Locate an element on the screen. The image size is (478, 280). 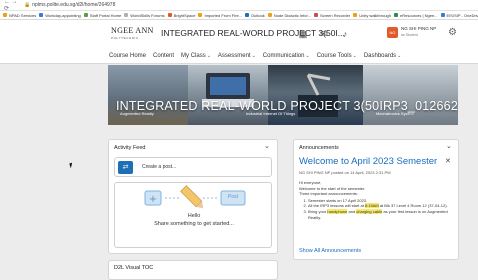
nav-assessment-label: Assessment is located at coordinates (234, 55).